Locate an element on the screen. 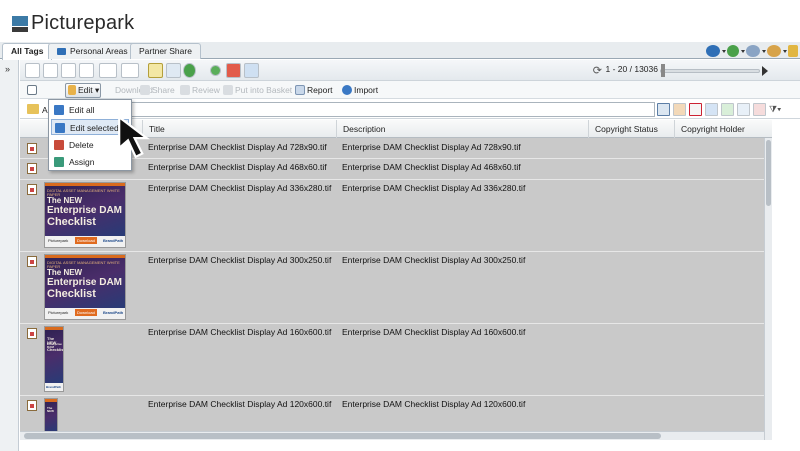 The height and width of the screenshot is (451, 800). column-header-copyright-holder: Copyright Holder is located at coordinates (723, 129).